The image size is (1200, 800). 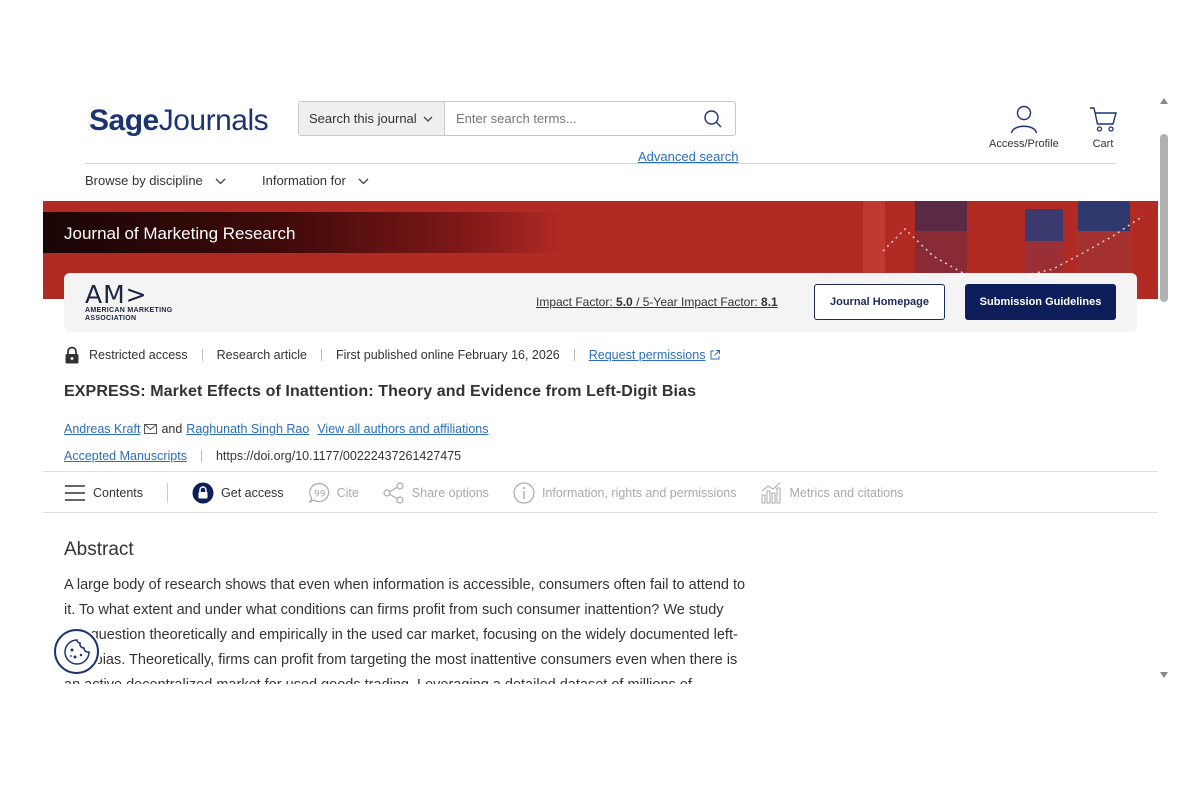 I want to click on mail-icon, so click(x=151, y=429).